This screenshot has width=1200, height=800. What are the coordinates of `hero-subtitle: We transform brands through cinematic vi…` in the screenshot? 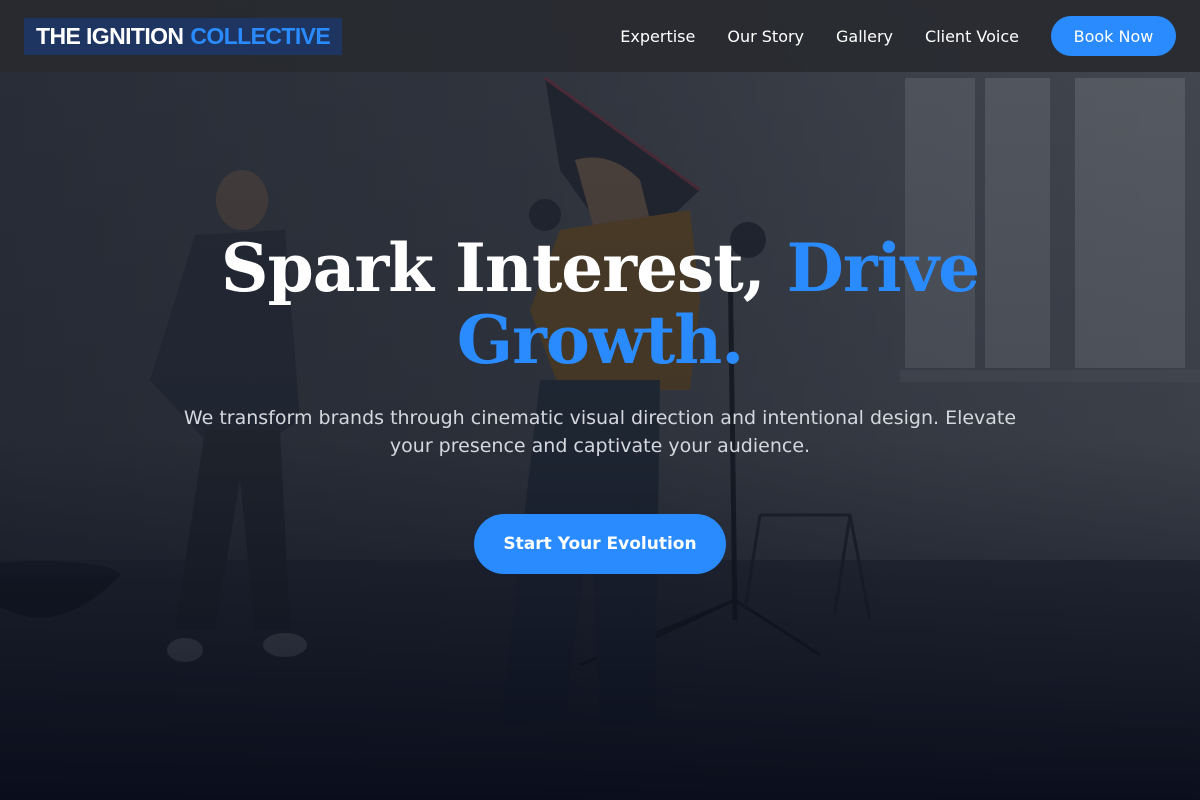 It's located at (600, 432).